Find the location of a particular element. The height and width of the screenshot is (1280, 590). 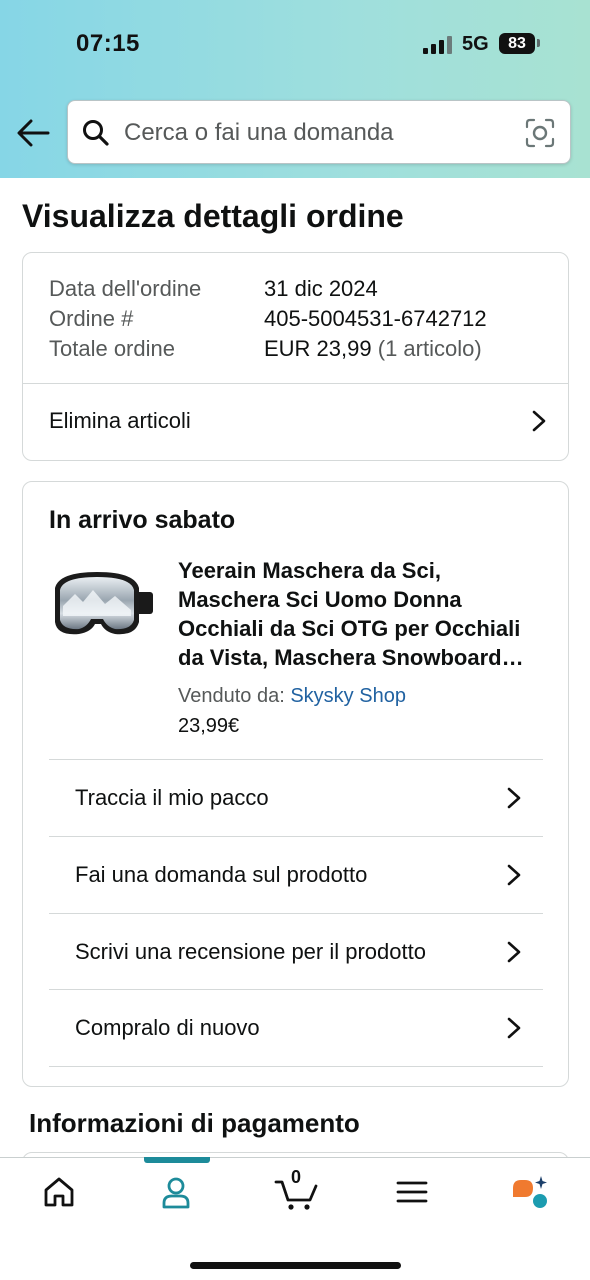

battery-icon: 83 is located at coordinates (517, 43).